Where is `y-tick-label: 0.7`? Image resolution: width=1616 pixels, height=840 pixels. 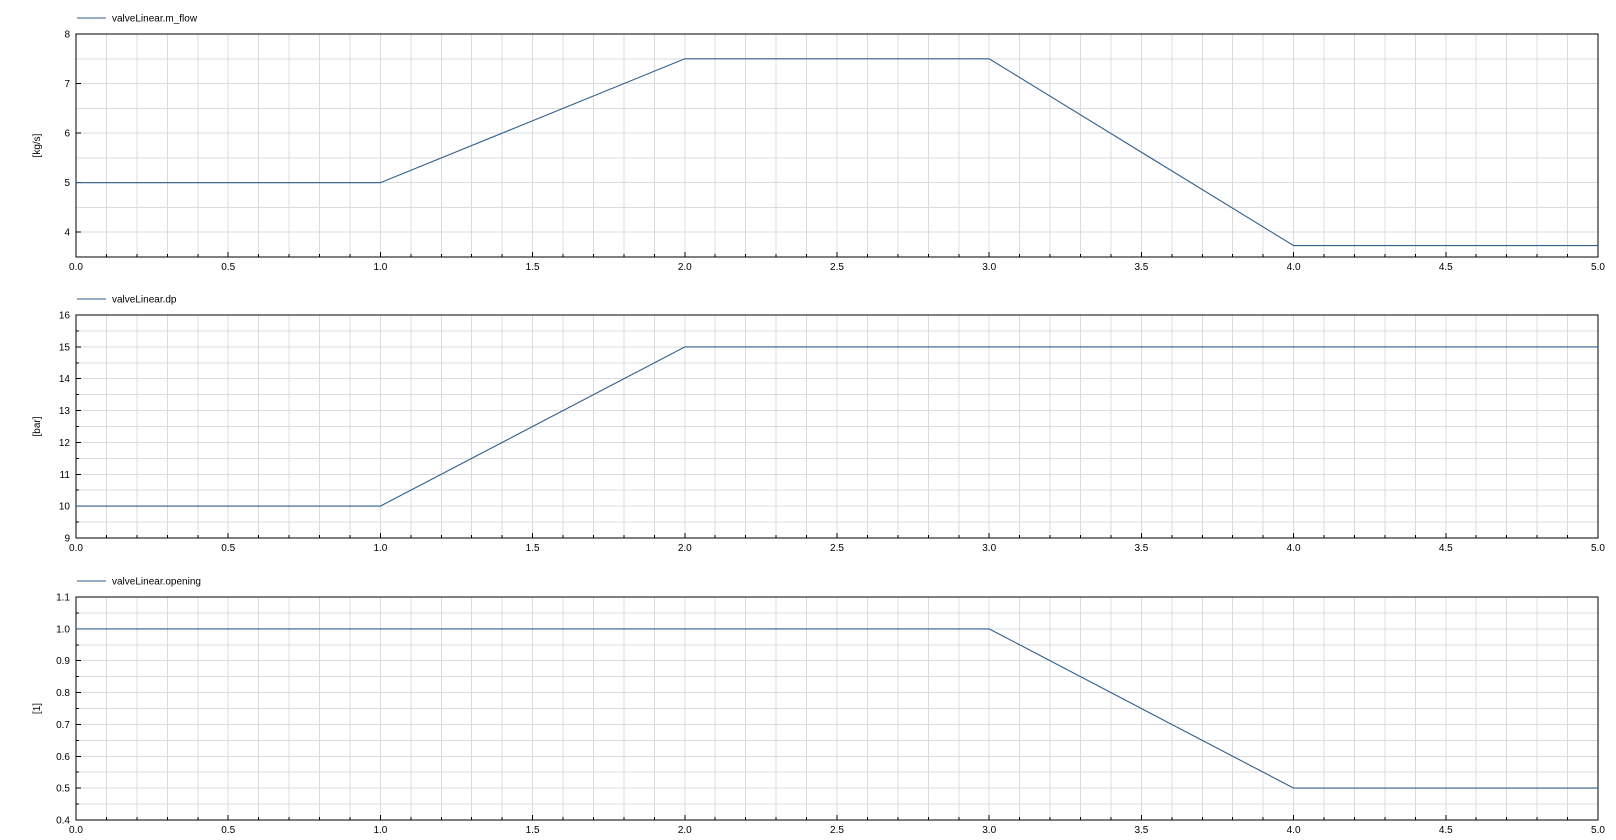 y-tick-label: 0.7 is located at coordinates (63, 725).